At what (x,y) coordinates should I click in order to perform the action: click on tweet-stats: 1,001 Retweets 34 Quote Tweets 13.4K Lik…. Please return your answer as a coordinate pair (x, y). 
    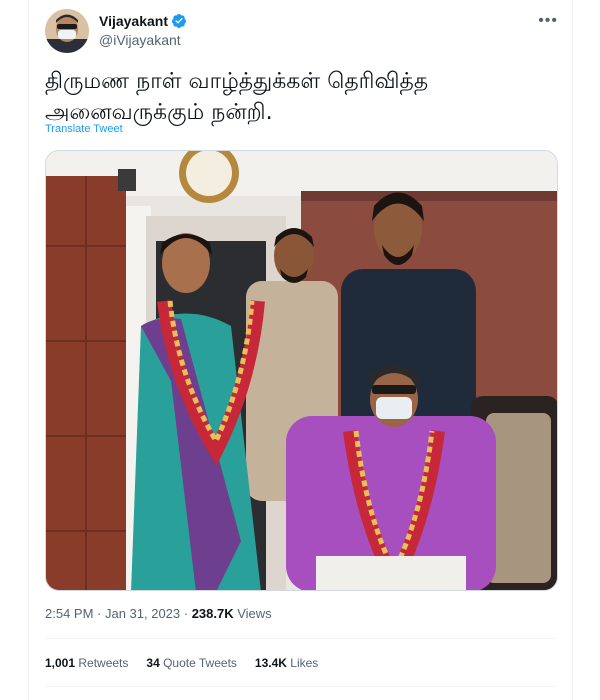
    Looking at the image, I should click on (181, 663).